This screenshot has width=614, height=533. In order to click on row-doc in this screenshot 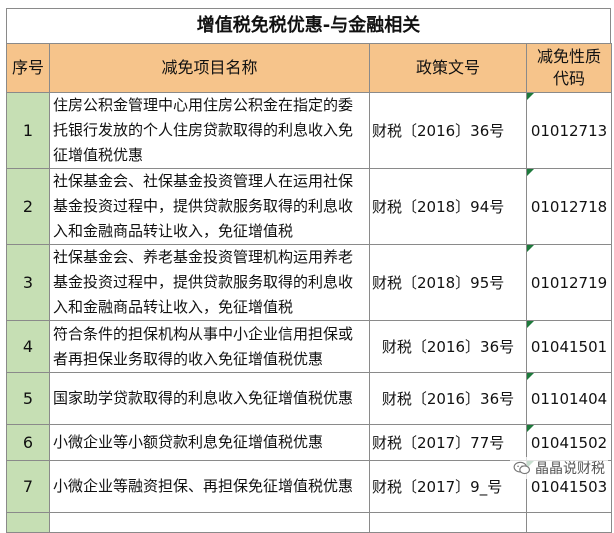, I will do `click(448, 522)`.